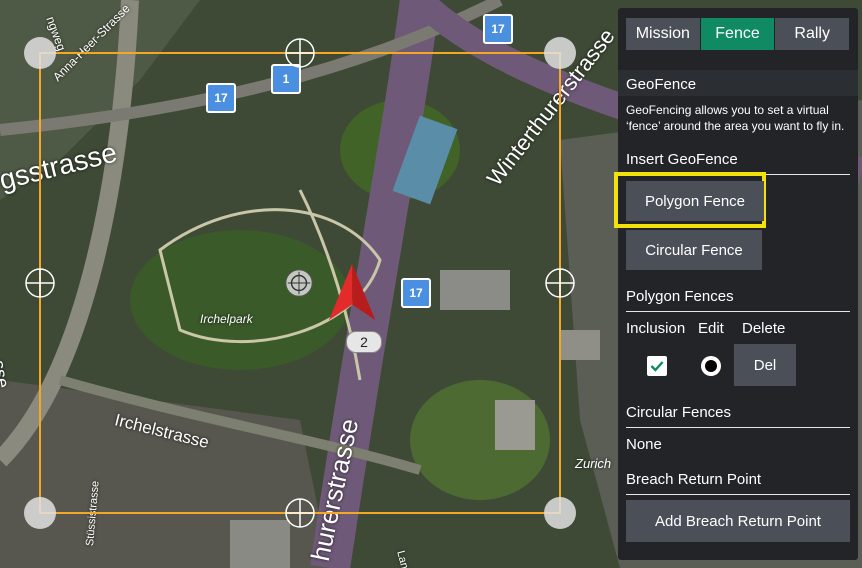 The image size is (862, 568). I want to click on place-label-zurich: Zurich, so click(593, 463).